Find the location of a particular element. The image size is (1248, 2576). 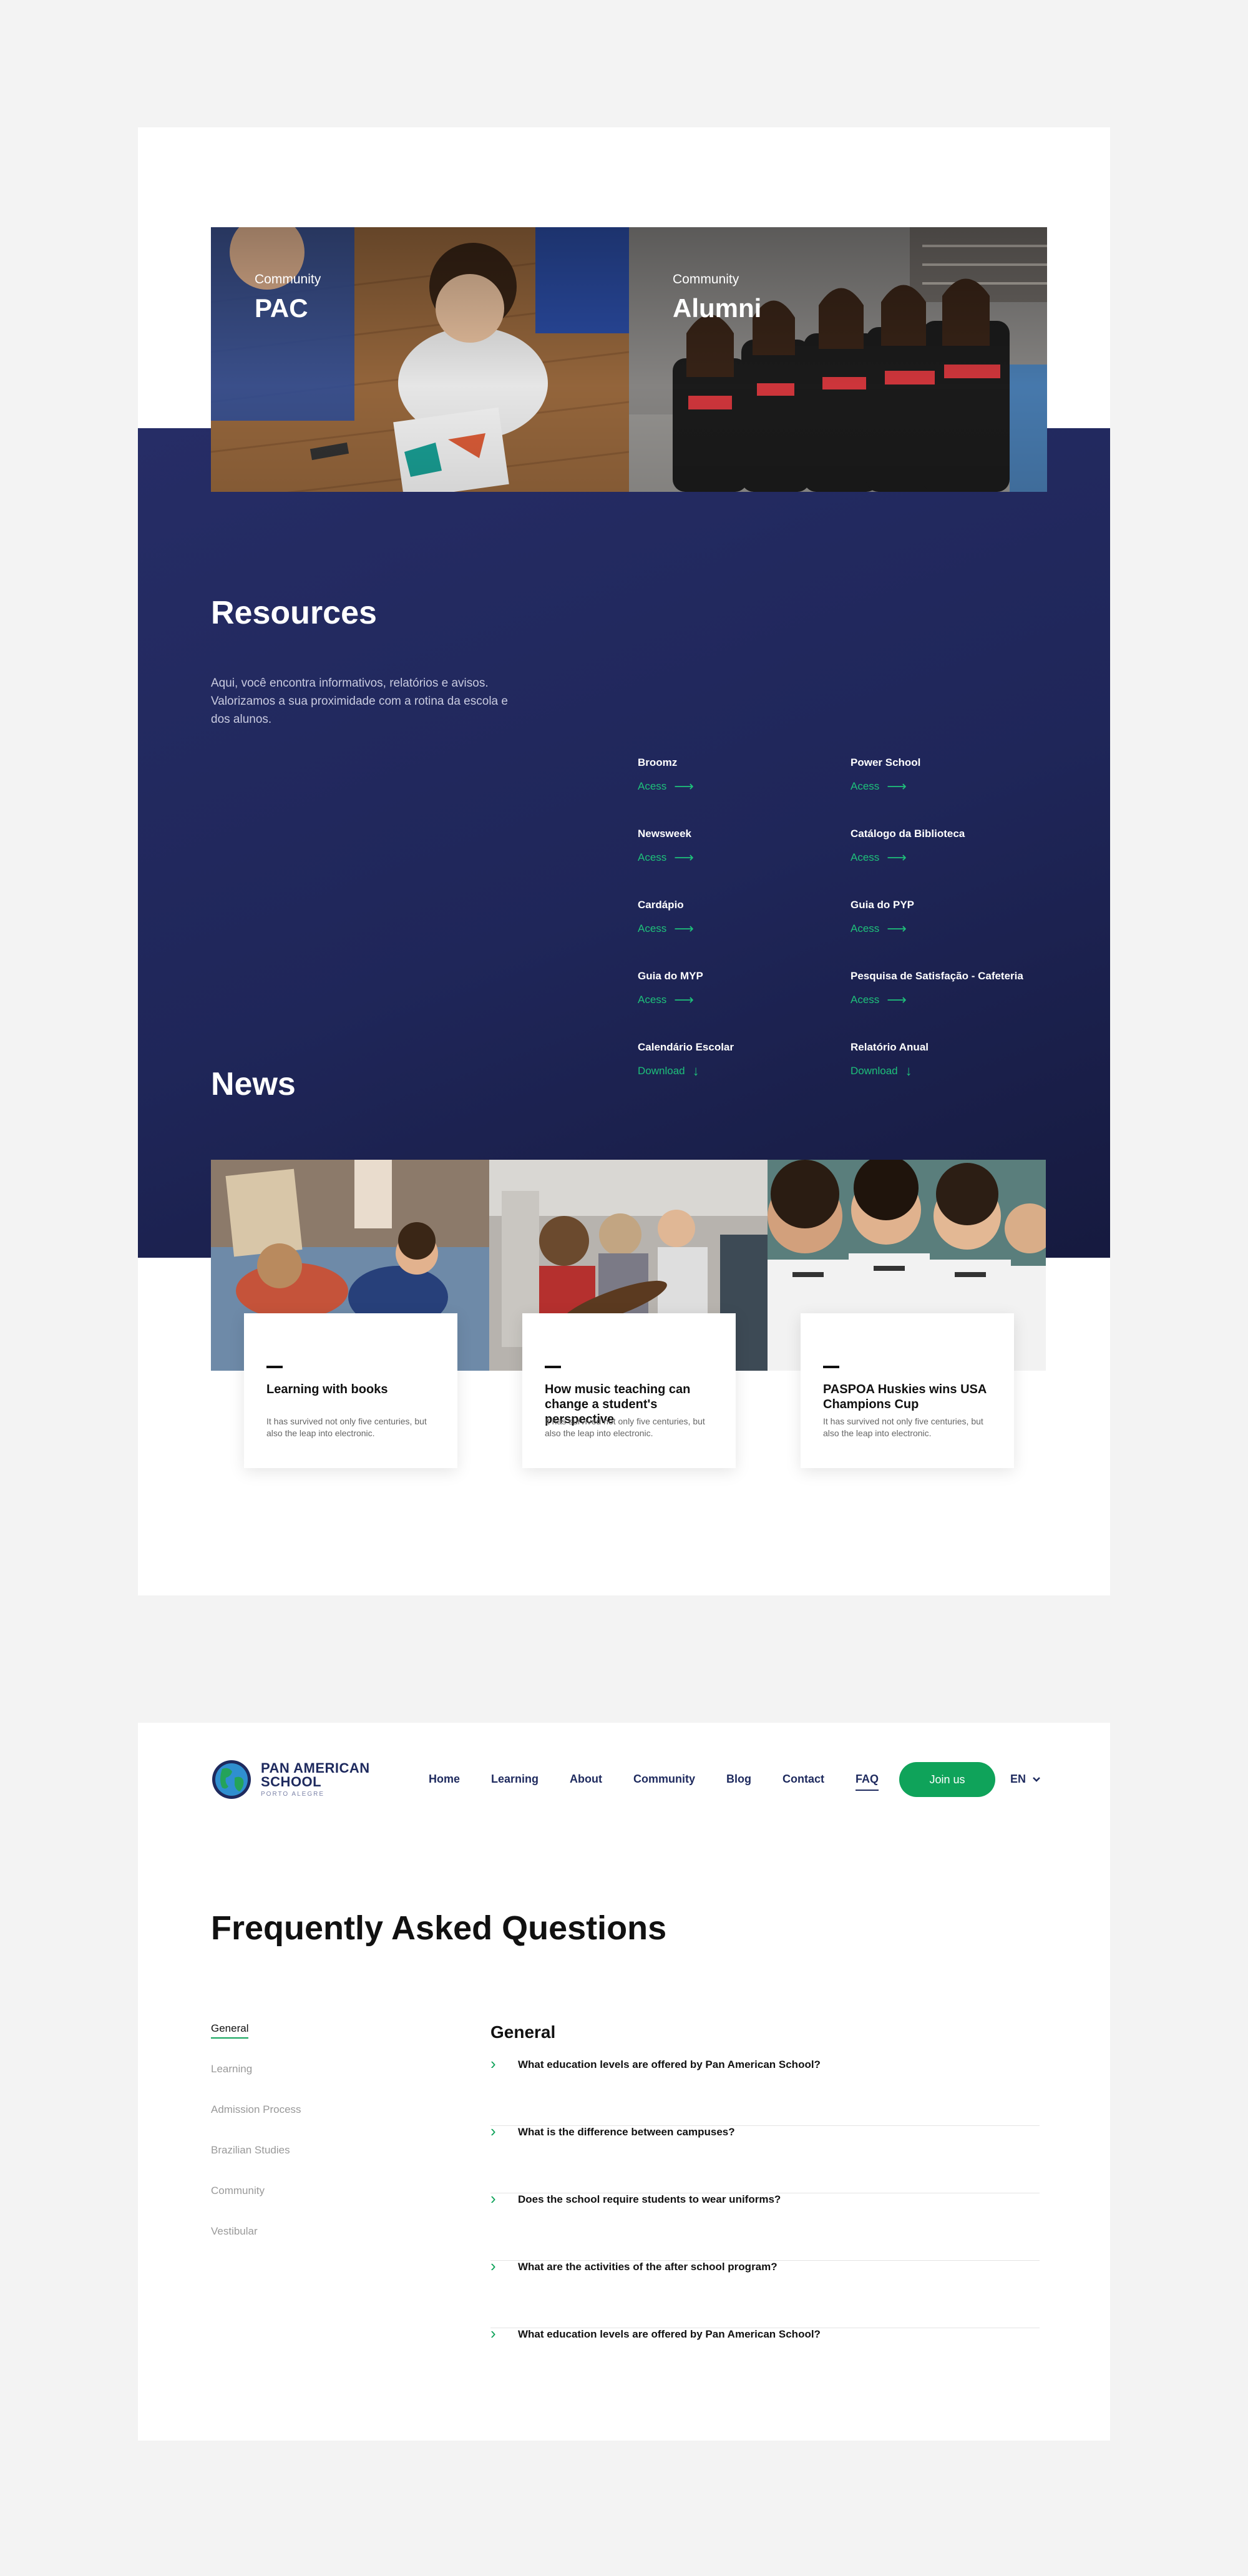

news-title: News is located at coordinates (253, 1084).